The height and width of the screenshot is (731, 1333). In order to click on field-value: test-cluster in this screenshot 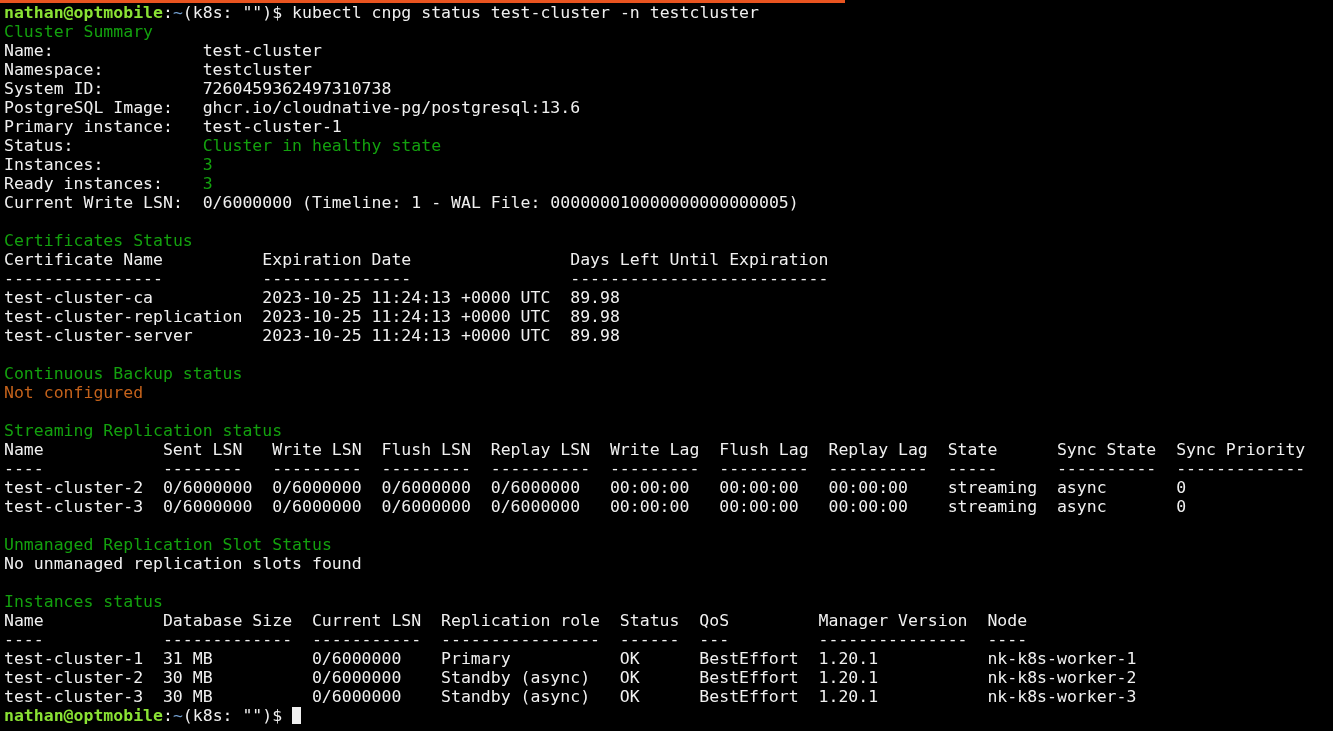, I will do `click(262, 50)`.